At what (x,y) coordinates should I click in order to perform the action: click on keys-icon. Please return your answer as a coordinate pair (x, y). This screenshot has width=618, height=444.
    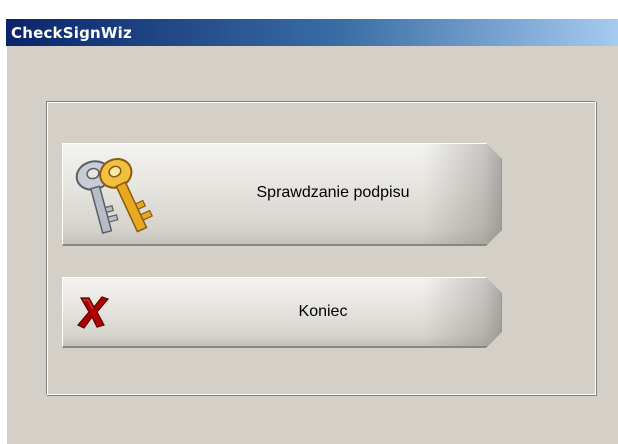
    Looking at the image, I should click on (114, 196).